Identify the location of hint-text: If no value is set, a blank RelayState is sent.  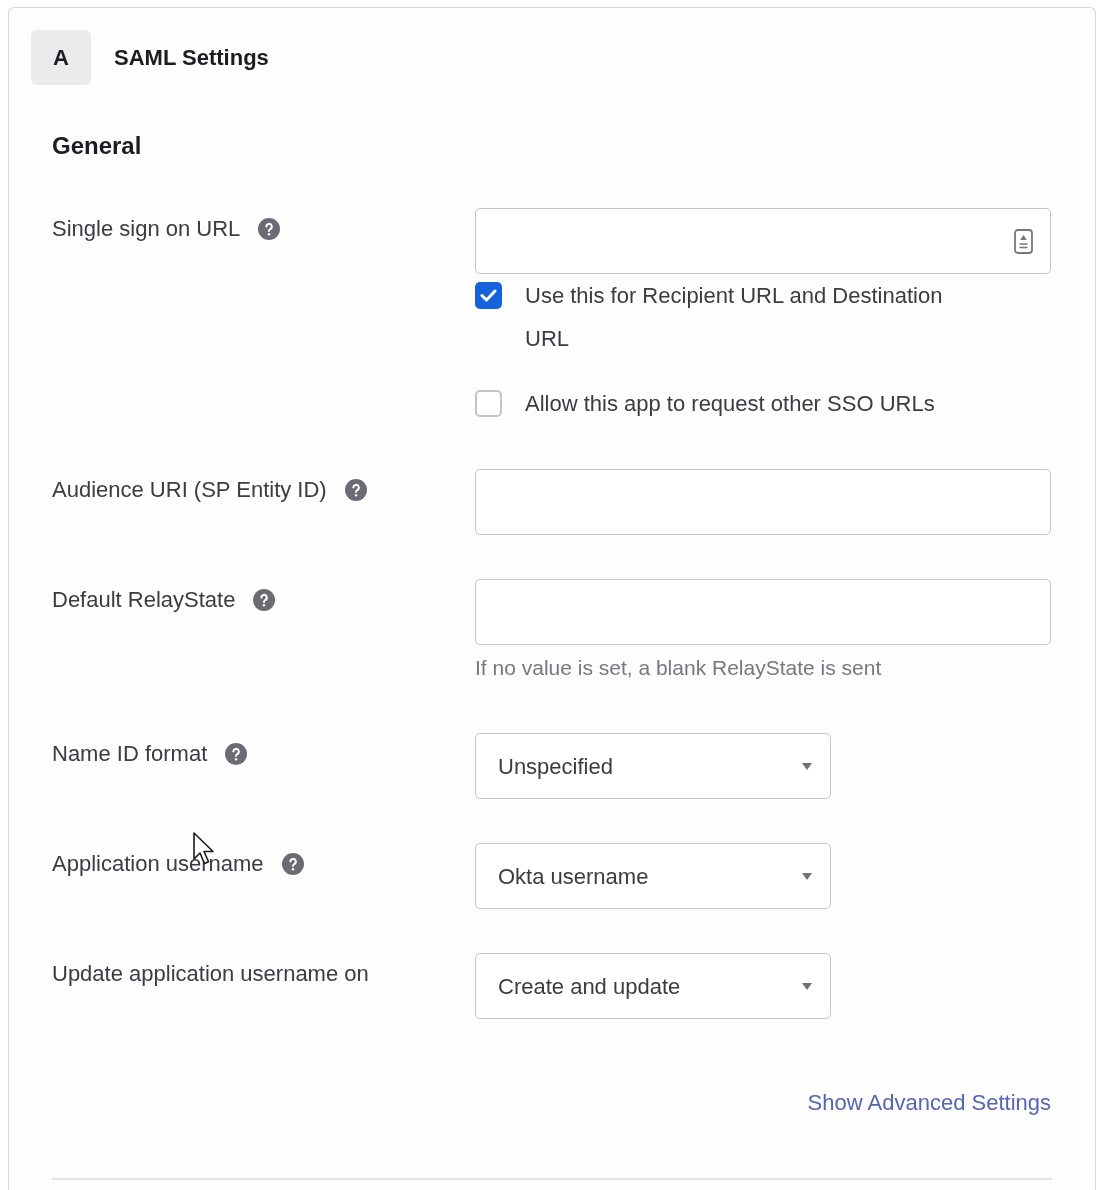
(678, 668).